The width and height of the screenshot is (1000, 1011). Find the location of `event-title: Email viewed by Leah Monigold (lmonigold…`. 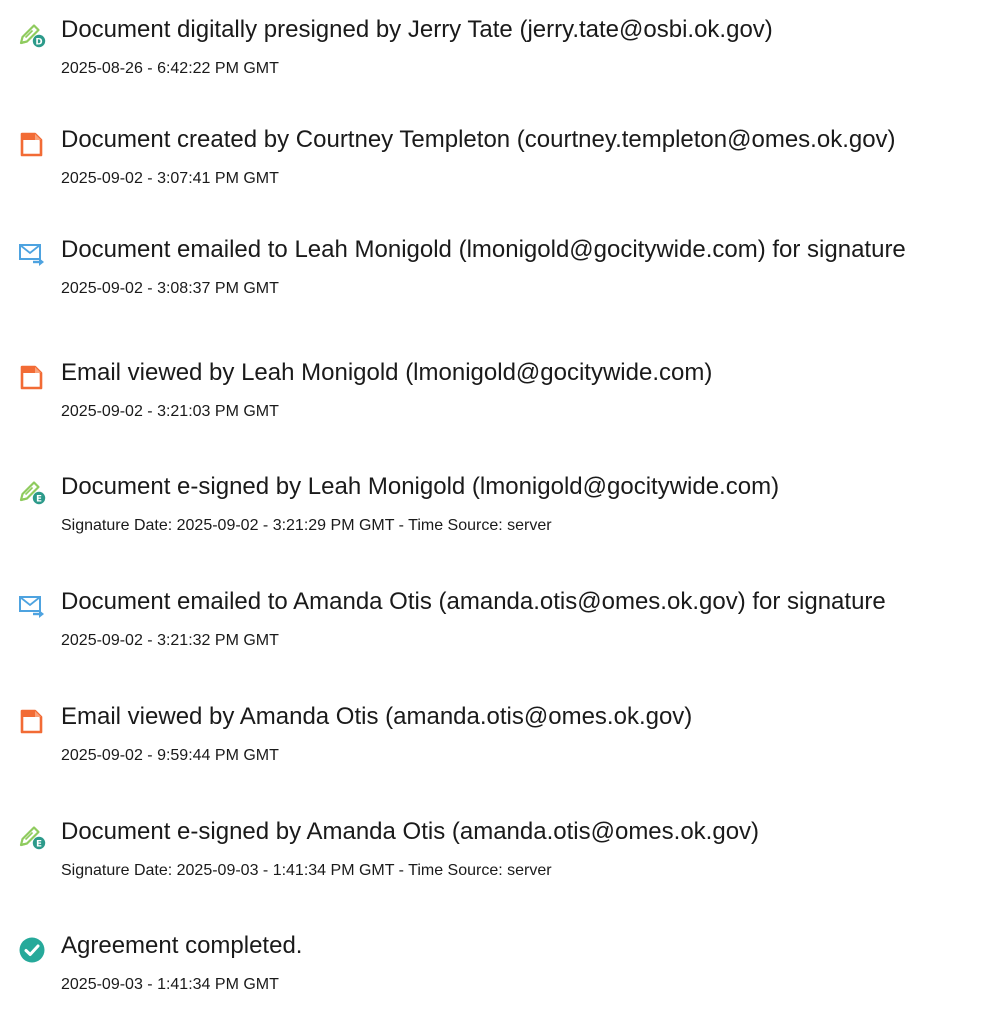

event-title: Email viewed by Leah Monigold (lmonigold… is located at coordinates (387, 372).